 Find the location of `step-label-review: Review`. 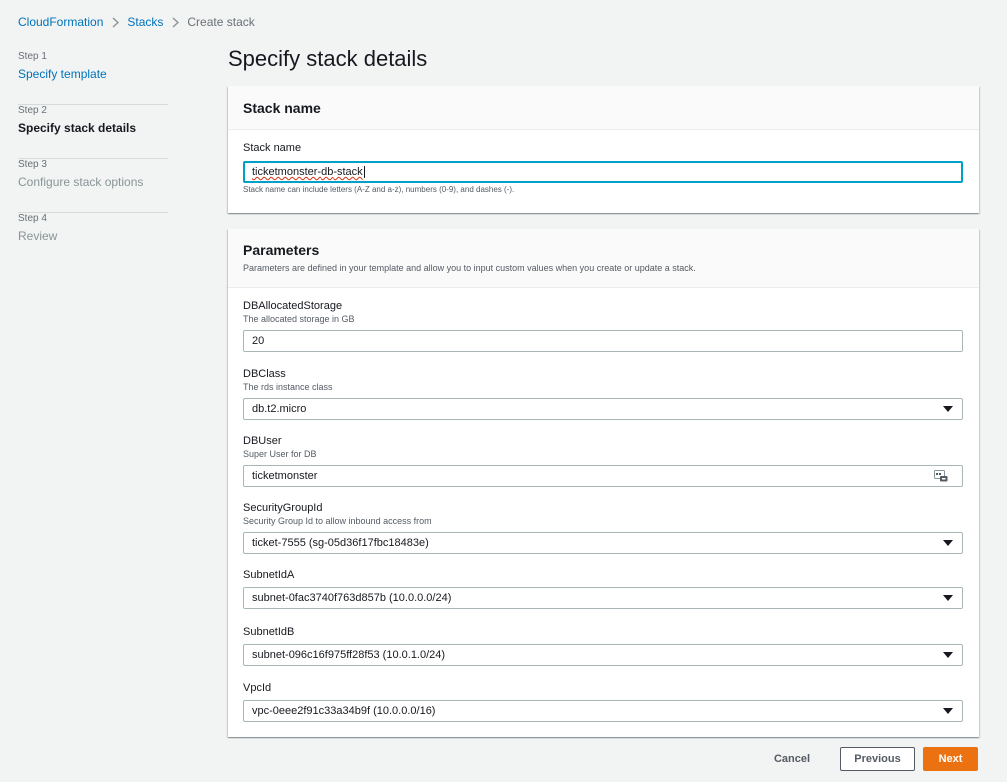

step-label-review: Review is located at coordinates (38, 236).